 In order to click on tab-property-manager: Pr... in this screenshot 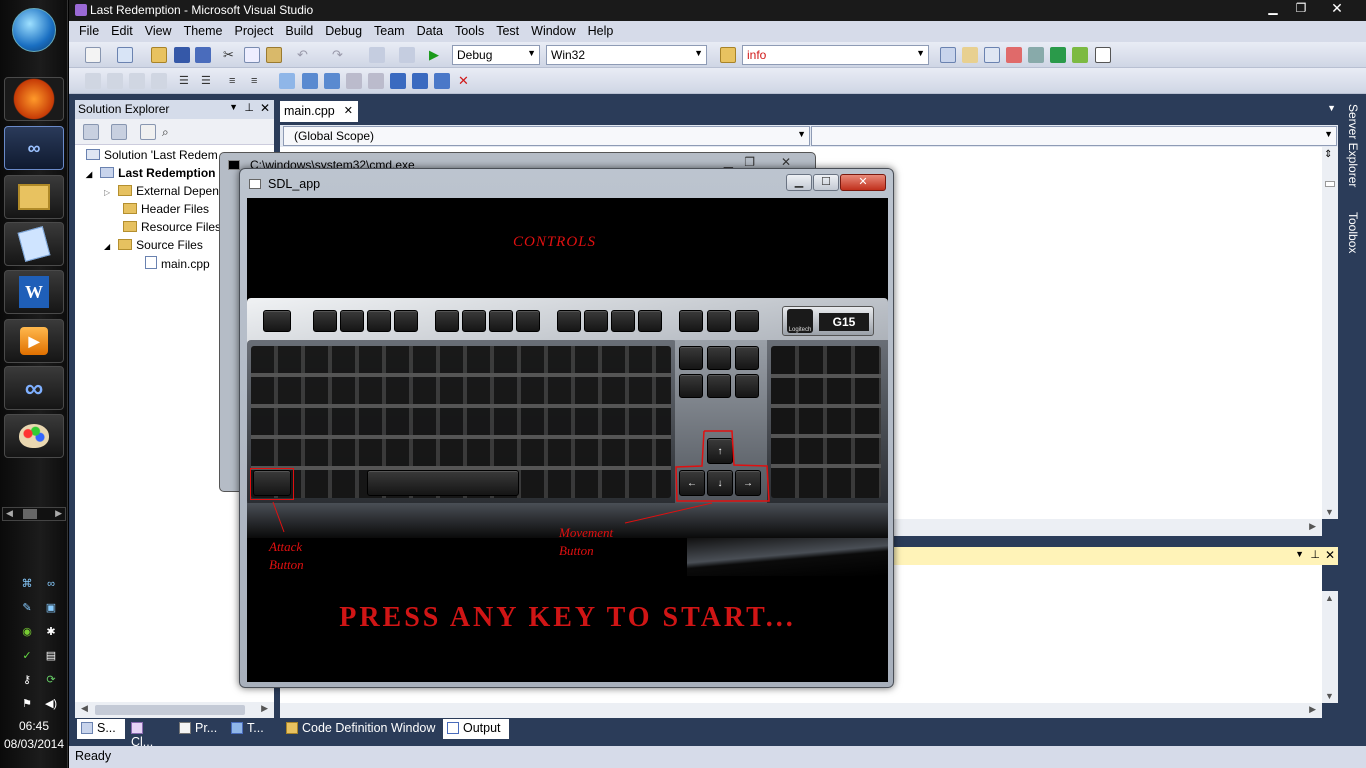, I will do `click(200, 729)`.